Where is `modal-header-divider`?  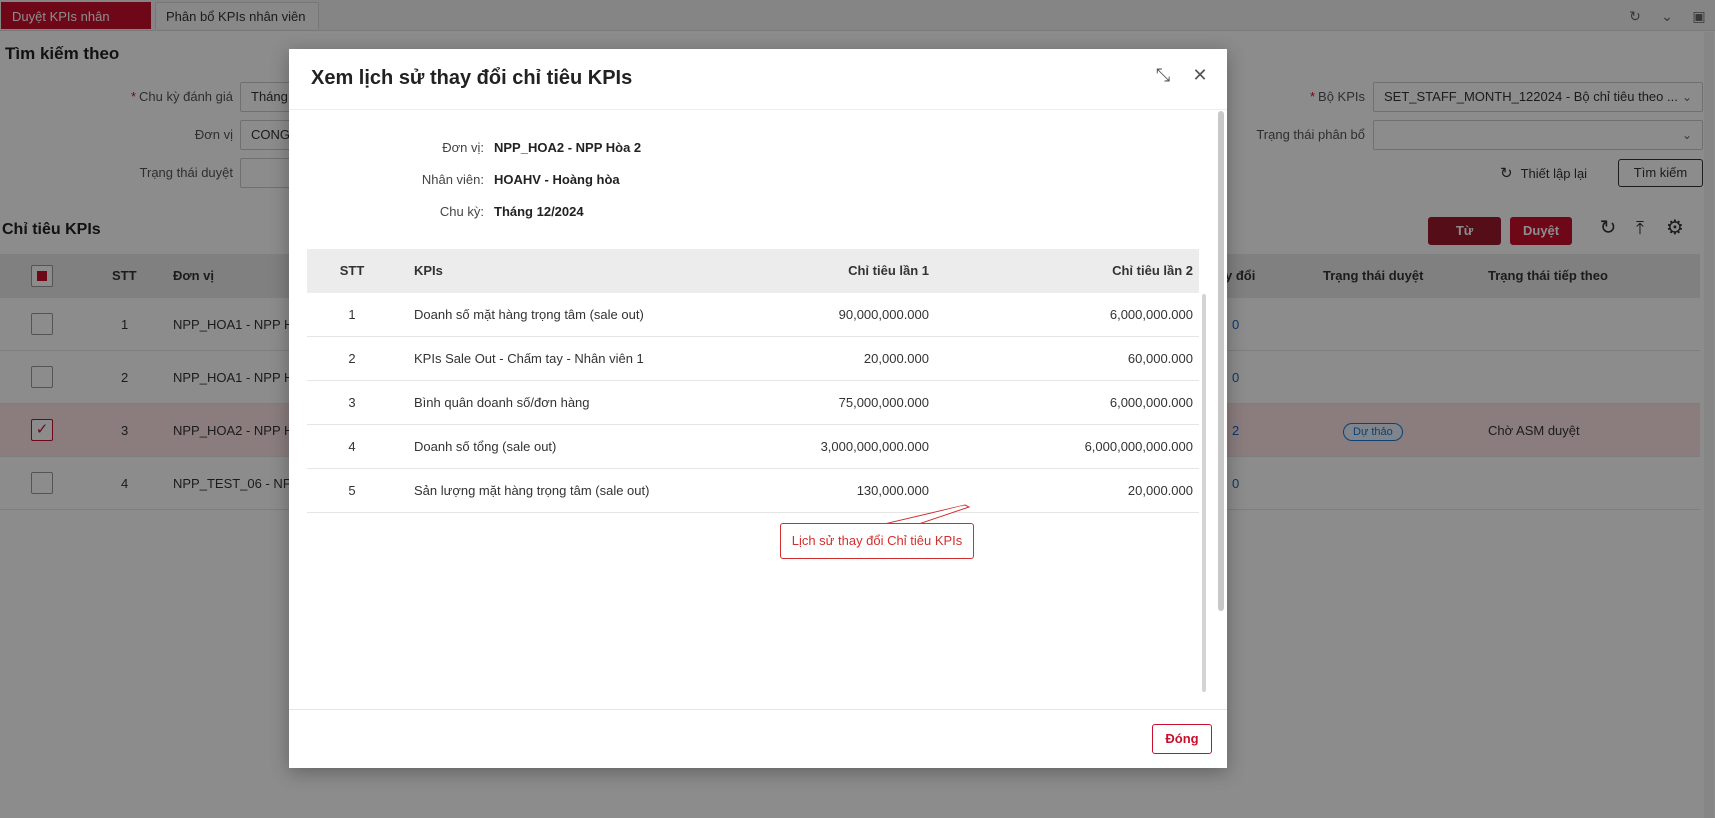 modal-header-divider is located at coordinates (758, 109).